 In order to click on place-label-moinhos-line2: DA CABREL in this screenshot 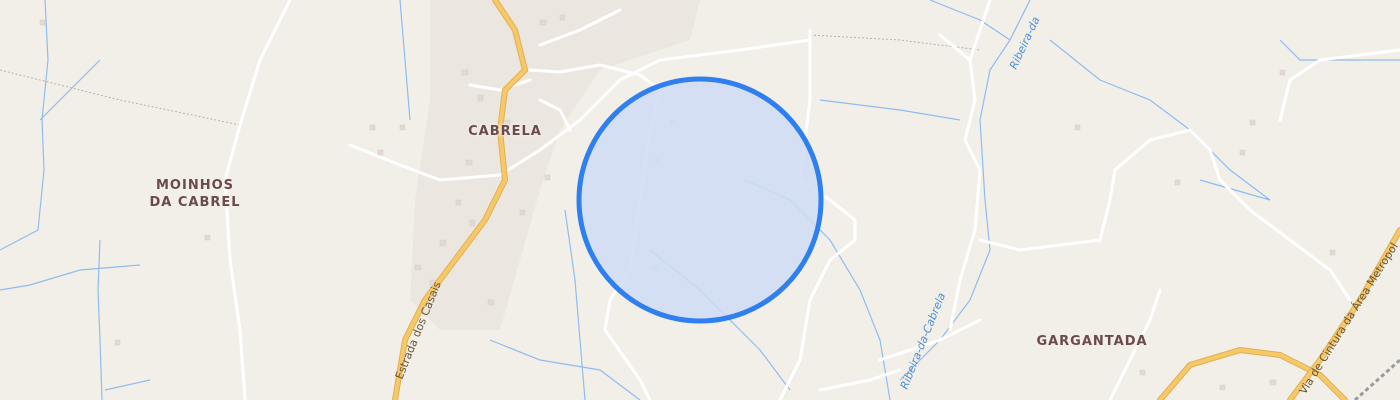, I will do `click(195, 202)`.